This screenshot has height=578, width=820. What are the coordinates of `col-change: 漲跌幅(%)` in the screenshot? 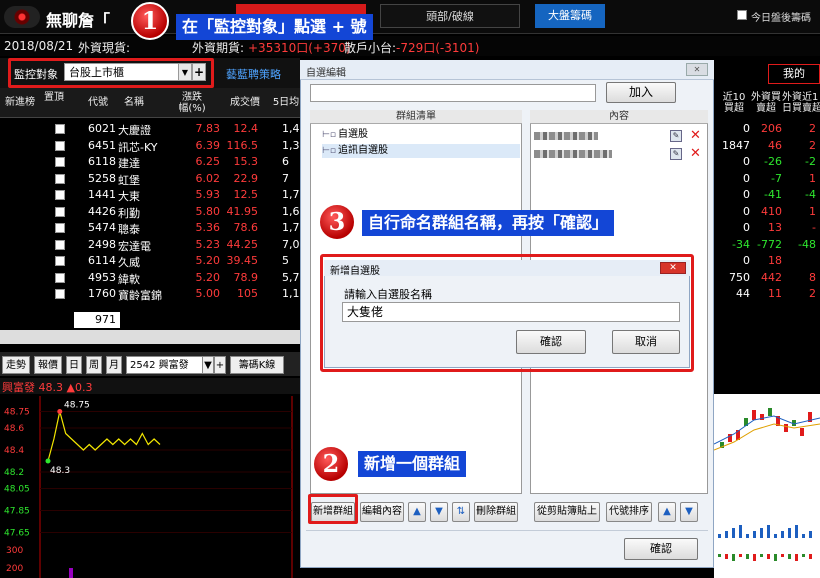 It's located at (192, 103).